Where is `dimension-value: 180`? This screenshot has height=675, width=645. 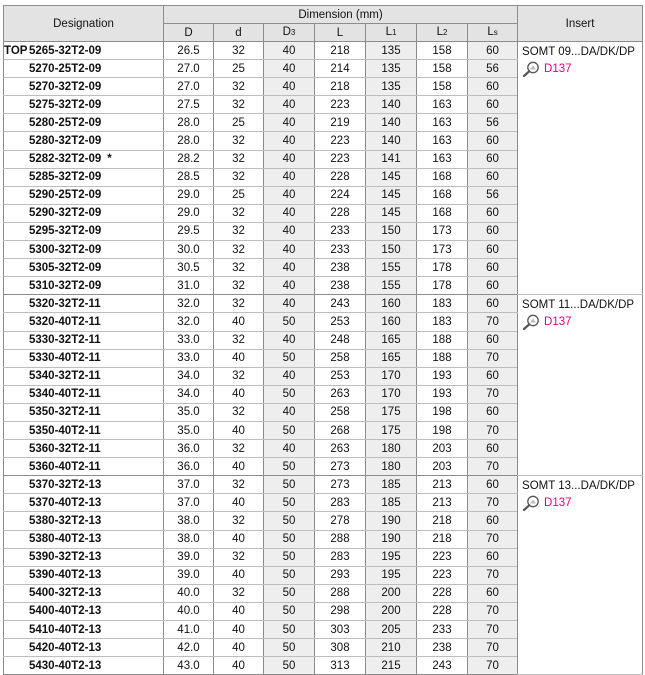 dimension-value: 180 is located at coordinates (391, 449).